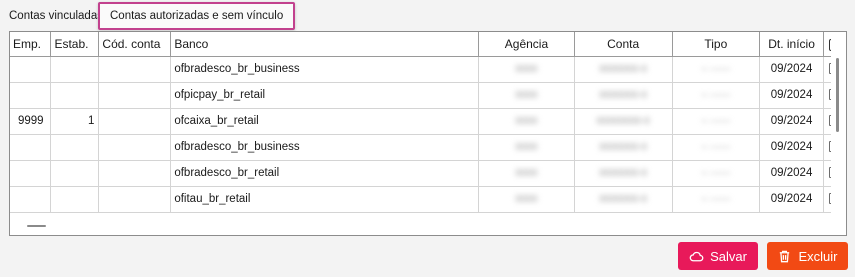 Image resolution: width=855 pixels, height=277 pixels. What do you see at coordinates (837, 95) in the screenshot?
I see `vertical-scroll-thumb` at bounding box center [837, 95].